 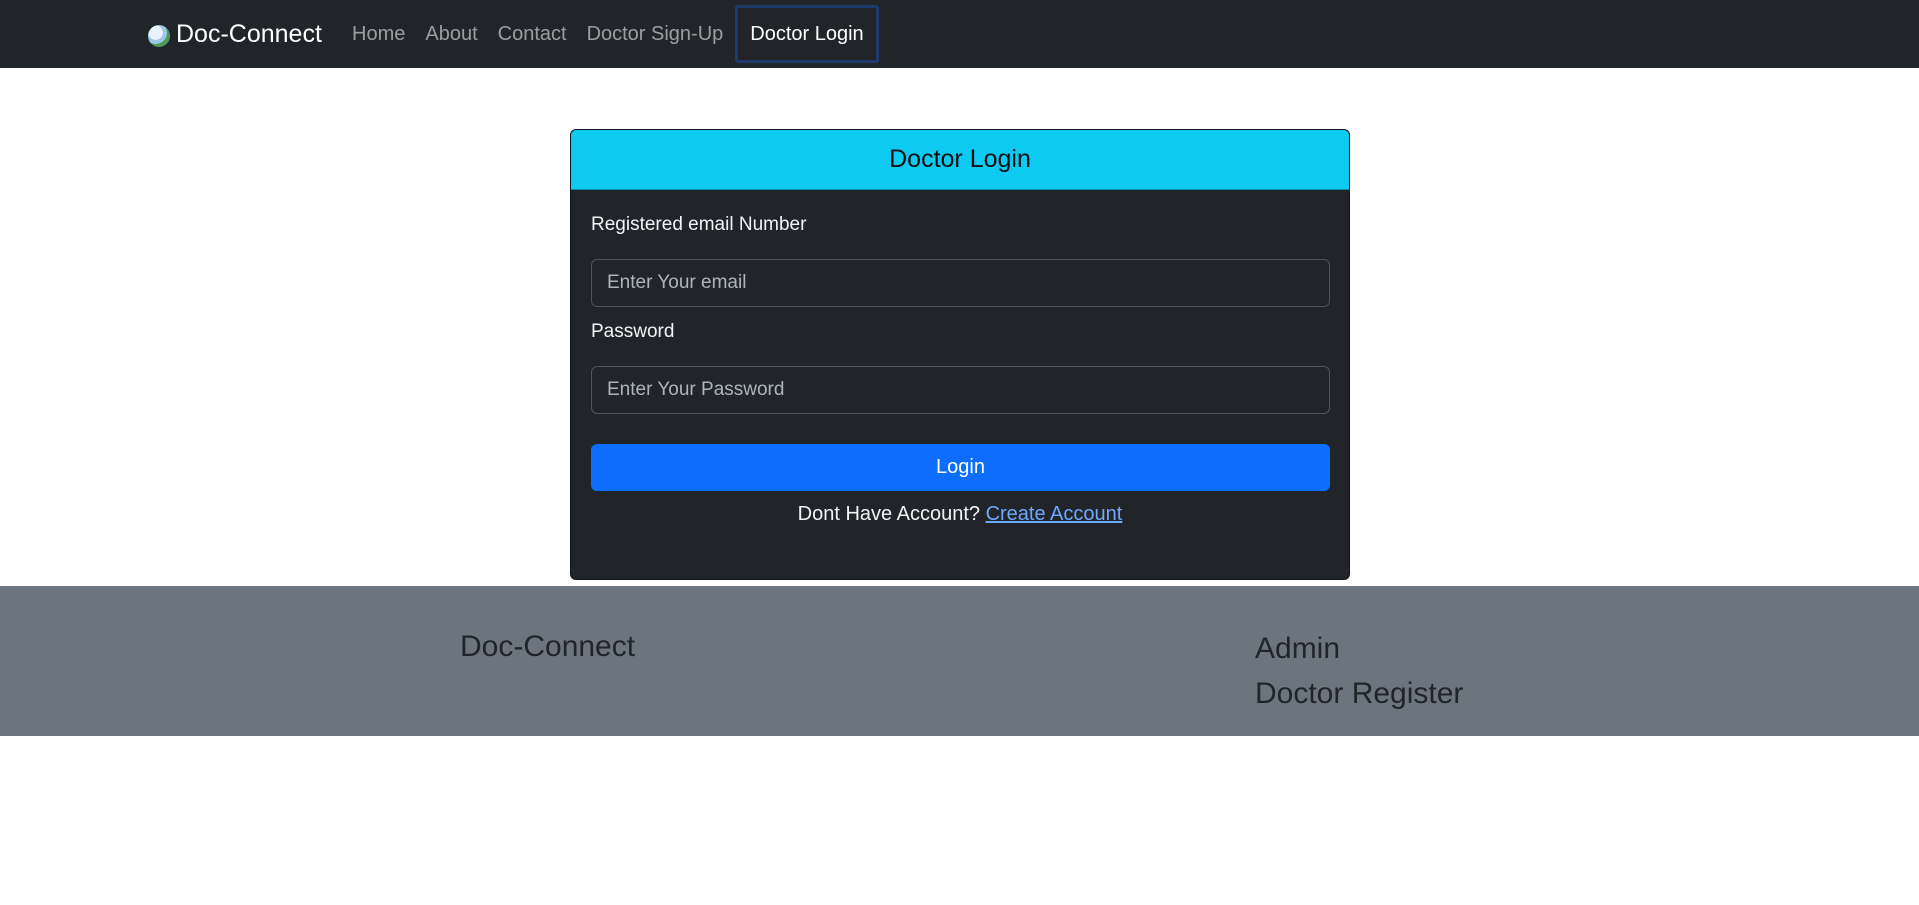 I want to click on nav-link-about: About, so click(x=451, y=34).